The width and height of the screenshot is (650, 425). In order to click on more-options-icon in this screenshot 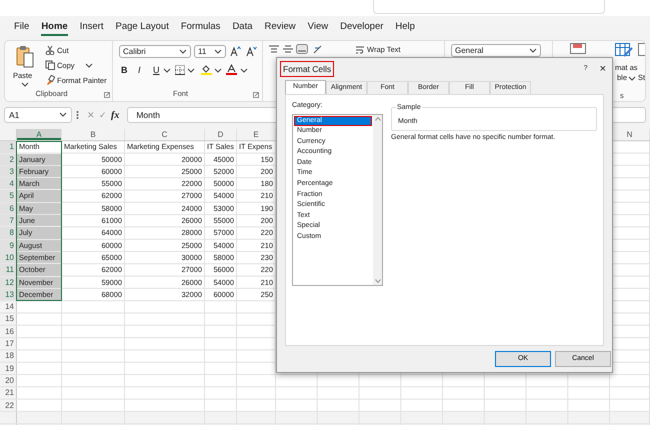, I will do `click(77, 115)`.